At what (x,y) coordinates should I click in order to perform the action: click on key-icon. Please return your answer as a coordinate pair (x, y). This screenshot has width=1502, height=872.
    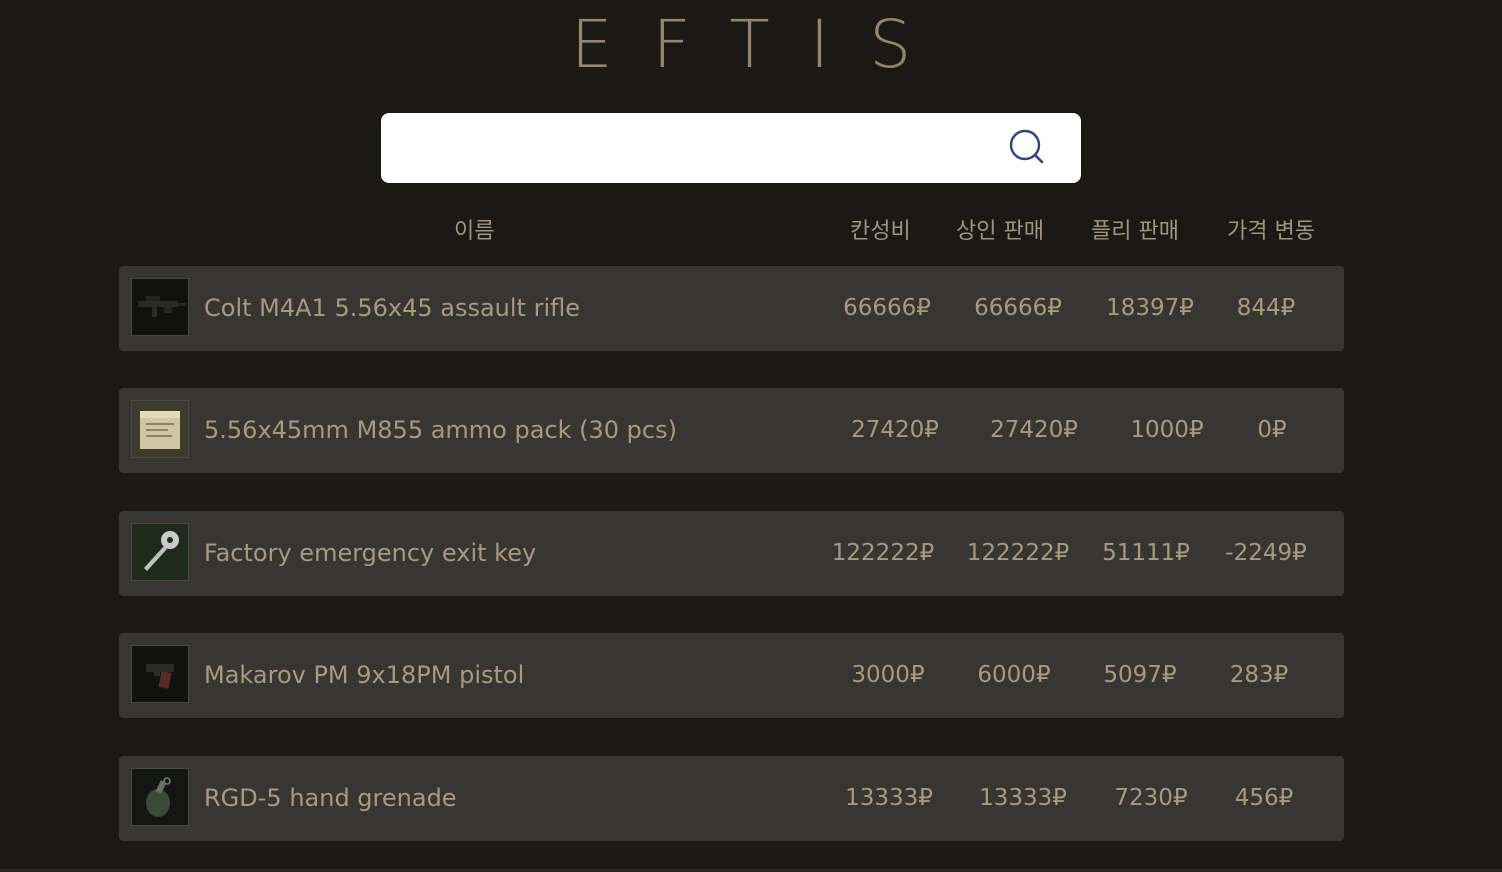
    Looking at the image, I should click on (160, 552).